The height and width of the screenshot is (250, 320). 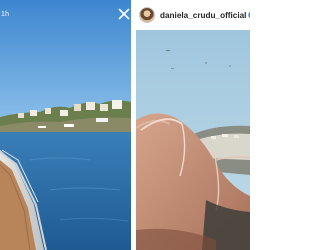 I want to click on avatar, so click(x=147, y=15).